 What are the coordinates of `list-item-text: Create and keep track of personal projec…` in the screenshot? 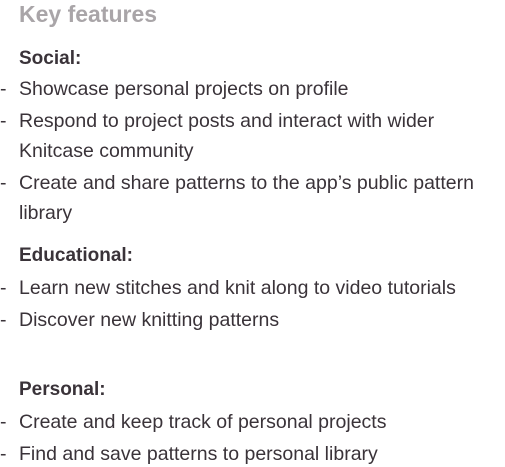 It's located at (203, 422).